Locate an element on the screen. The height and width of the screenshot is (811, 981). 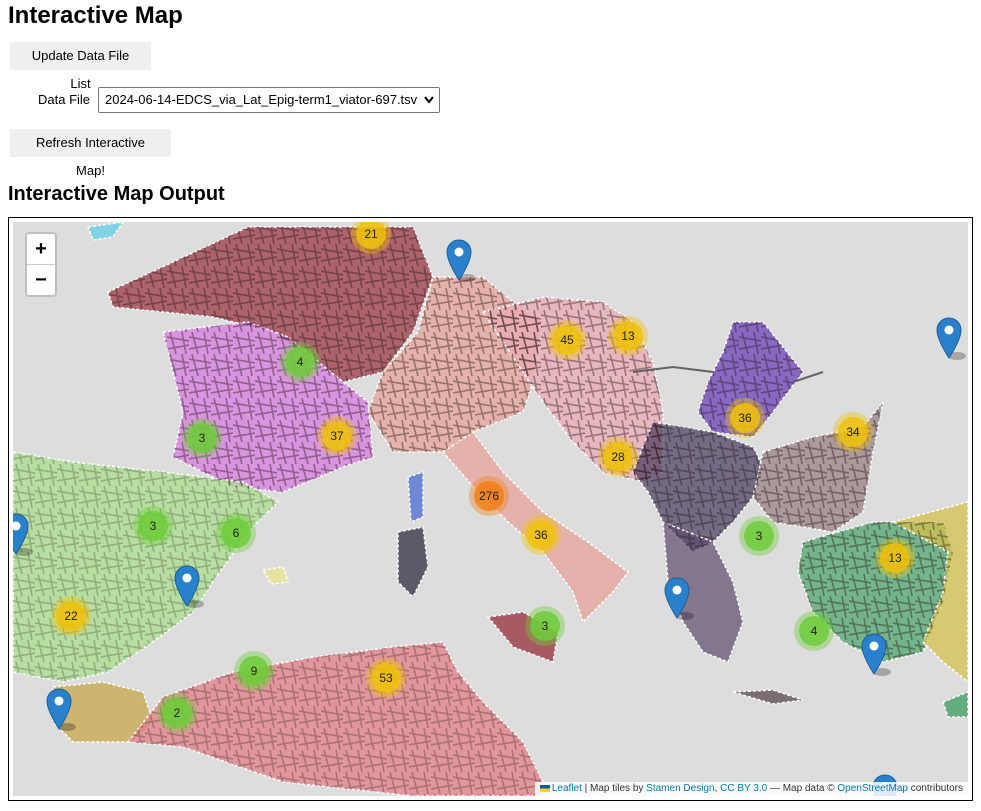
openstreetmap-link: OpenStreetMap is located at coordinates (872, 788).